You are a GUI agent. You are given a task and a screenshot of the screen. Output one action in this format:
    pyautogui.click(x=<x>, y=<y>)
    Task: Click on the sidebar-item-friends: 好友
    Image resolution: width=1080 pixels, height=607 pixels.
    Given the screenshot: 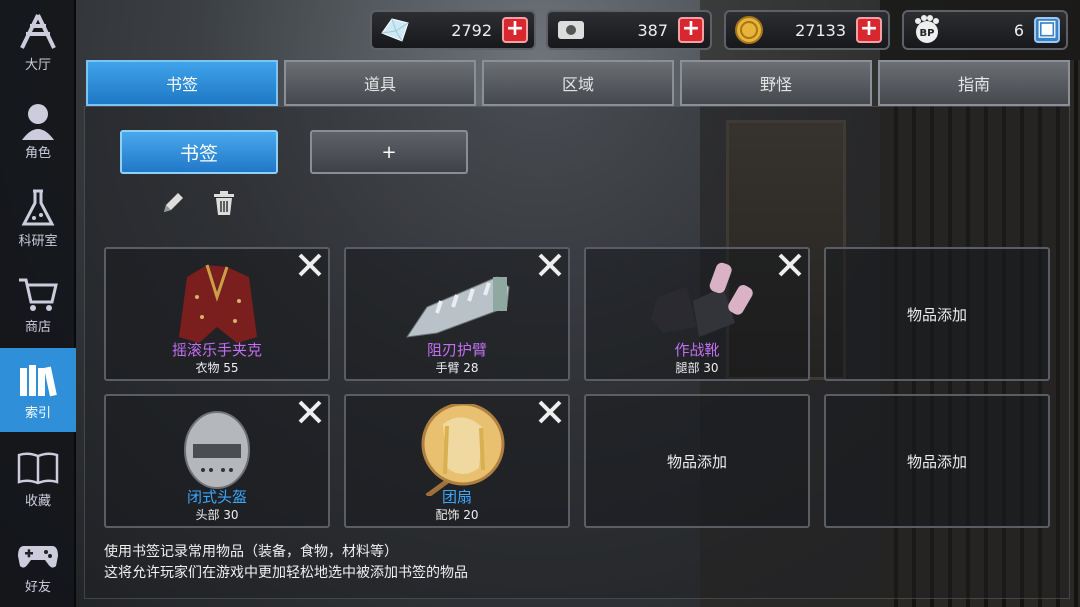 What is the action you would take?
    pyautogui.click(x=38, y=564)
    